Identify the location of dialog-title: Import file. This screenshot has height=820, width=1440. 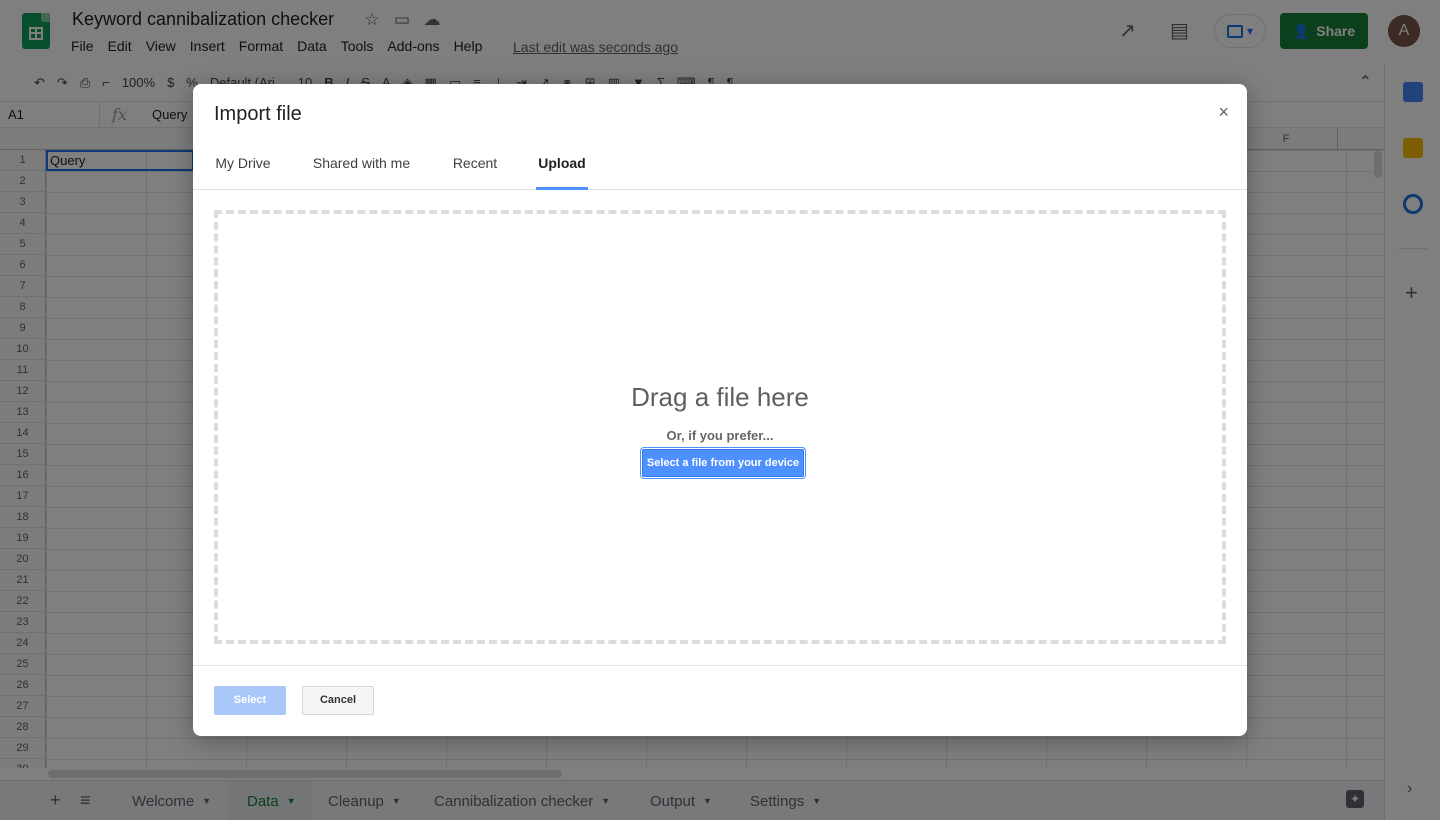
(258, 114).